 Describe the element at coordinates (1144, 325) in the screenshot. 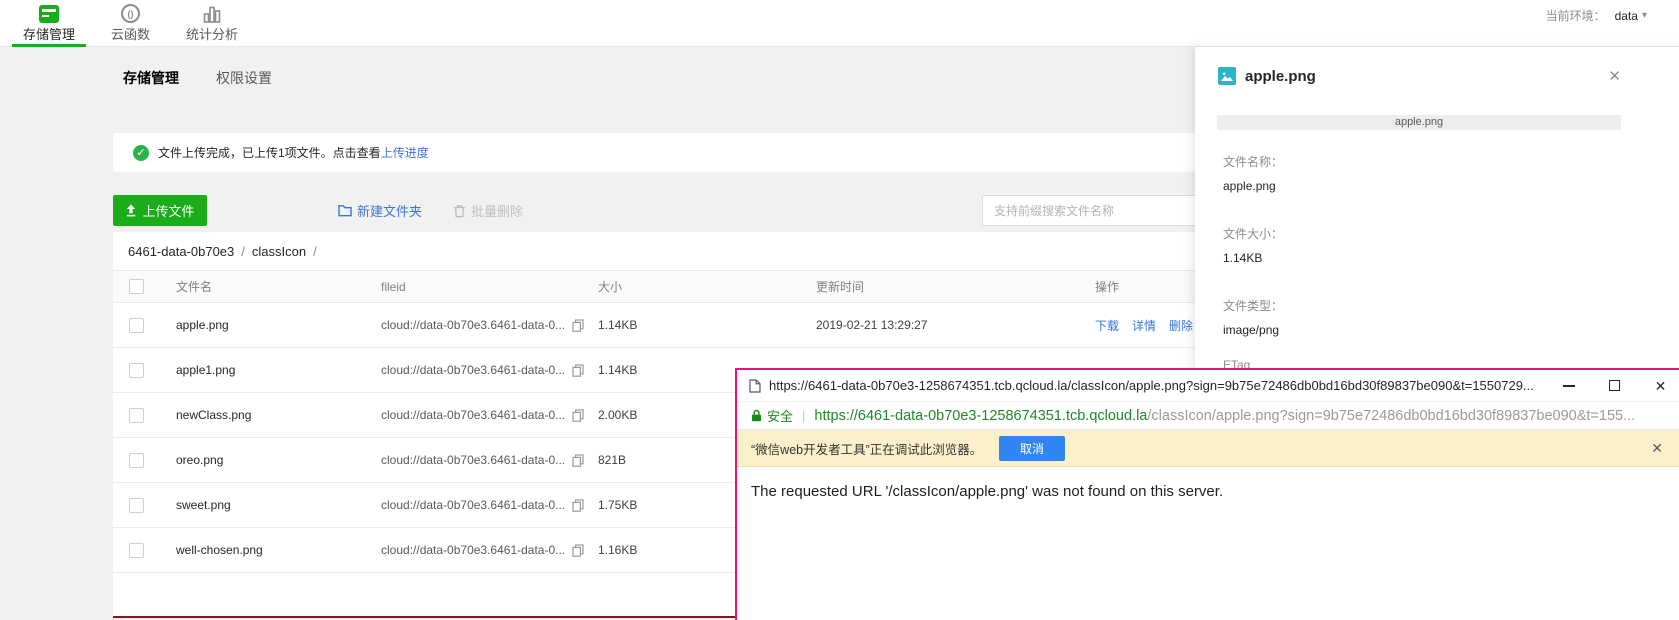

I see `row-action: 详情` at that location.